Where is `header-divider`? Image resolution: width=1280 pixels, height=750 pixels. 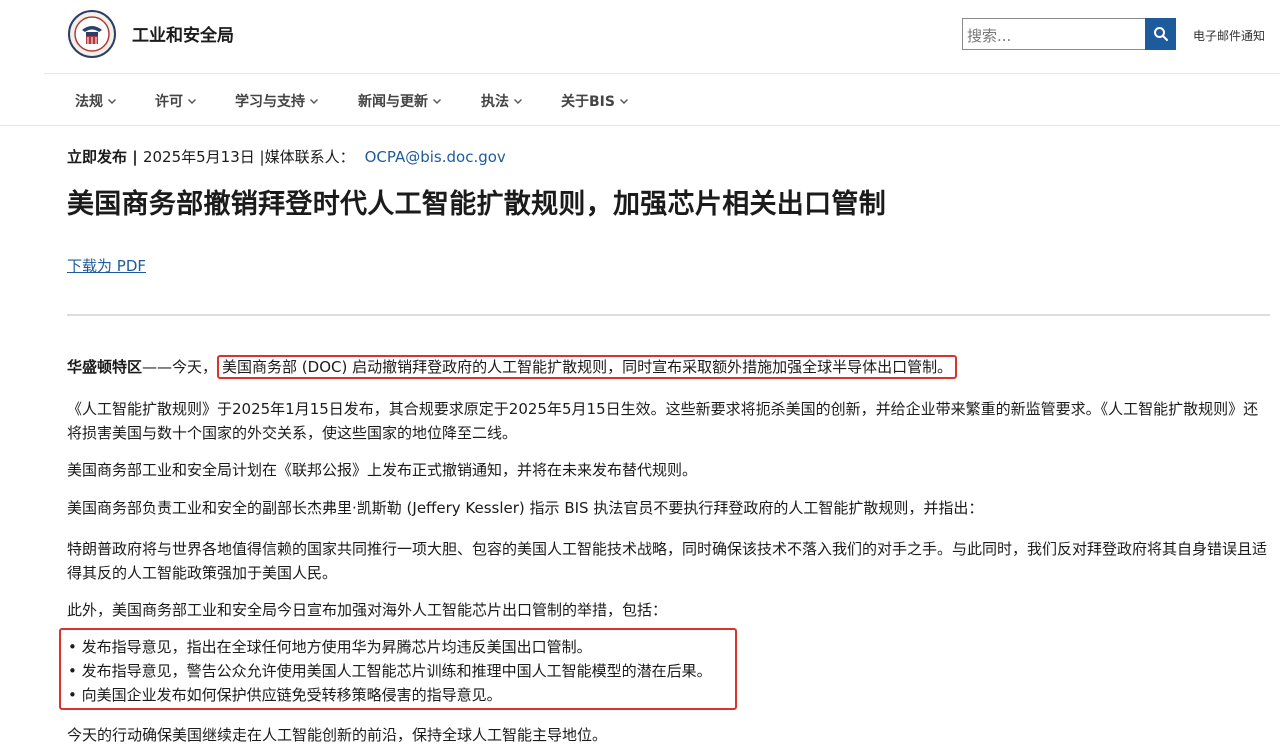
header-divider is located at coordinates (662, 73).